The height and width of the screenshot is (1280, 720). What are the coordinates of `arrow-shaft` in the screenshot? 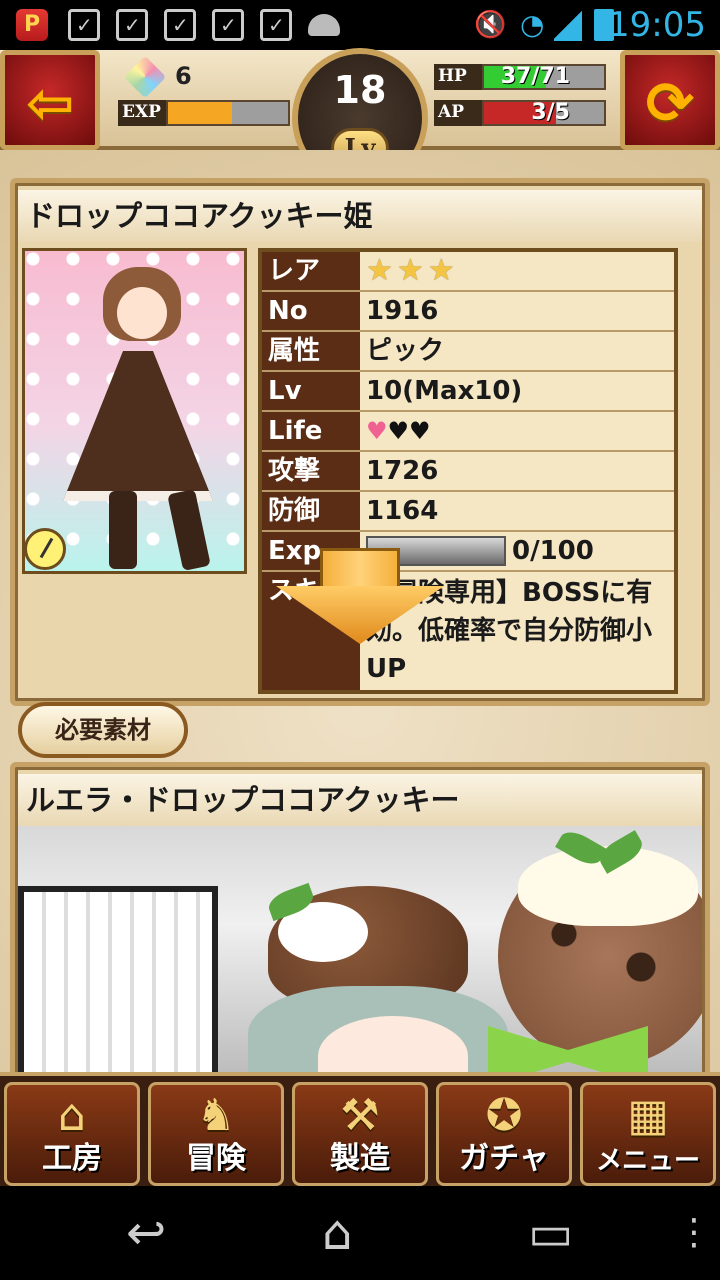 It's located at (360, 569).